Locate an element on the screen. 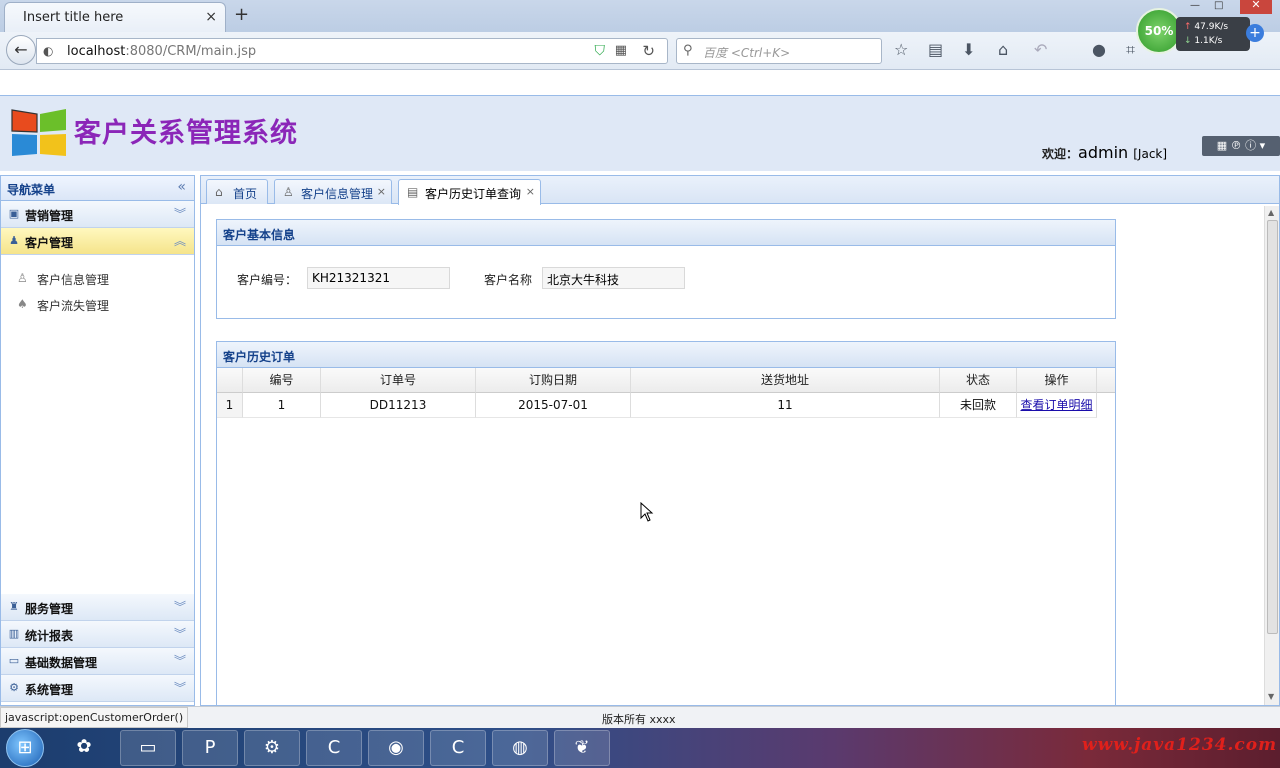 The height and width of the screenshot is (768, 1280). ime-toolbar: ▦ ℗ ⓘ ▾ is located at coordinates (1241, 146).